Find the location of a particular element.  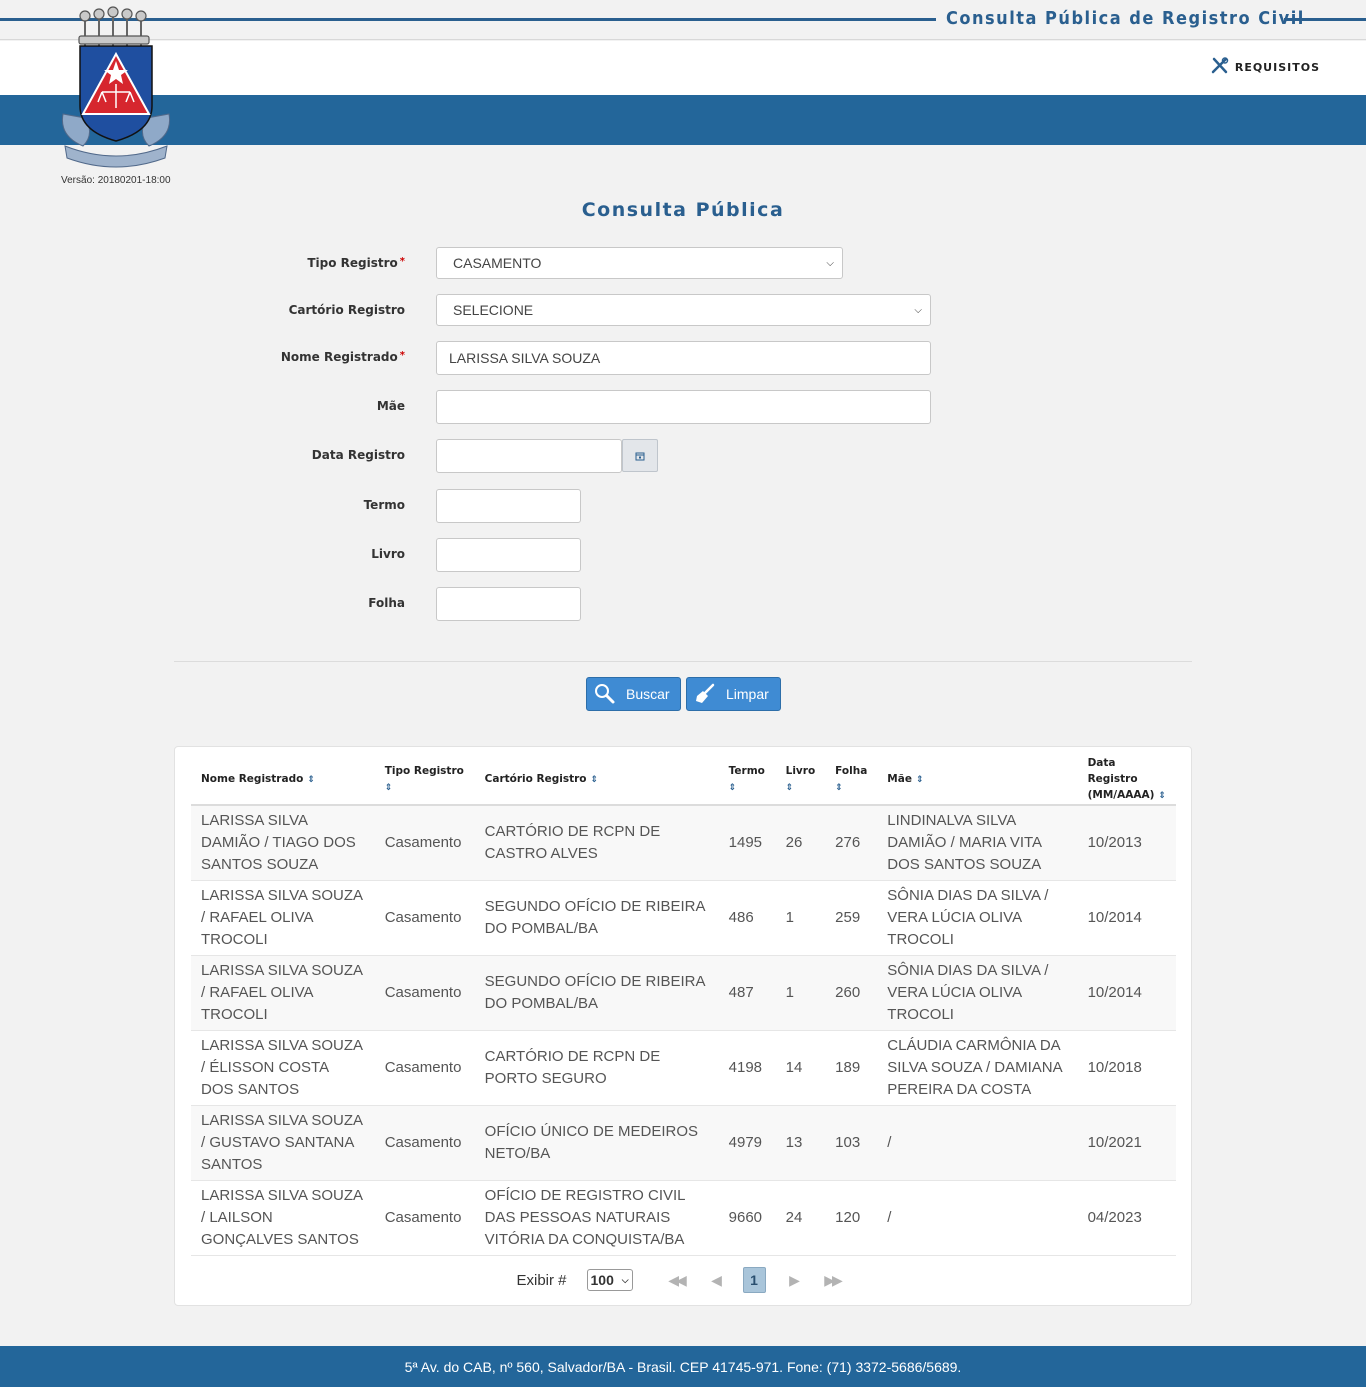

calendar-button is located at coordinates (640, 455).